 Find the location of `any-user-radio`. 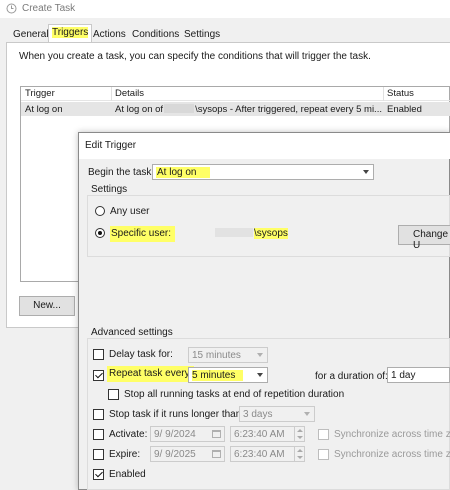

any-user-radio is located at coordinates (100, 211).